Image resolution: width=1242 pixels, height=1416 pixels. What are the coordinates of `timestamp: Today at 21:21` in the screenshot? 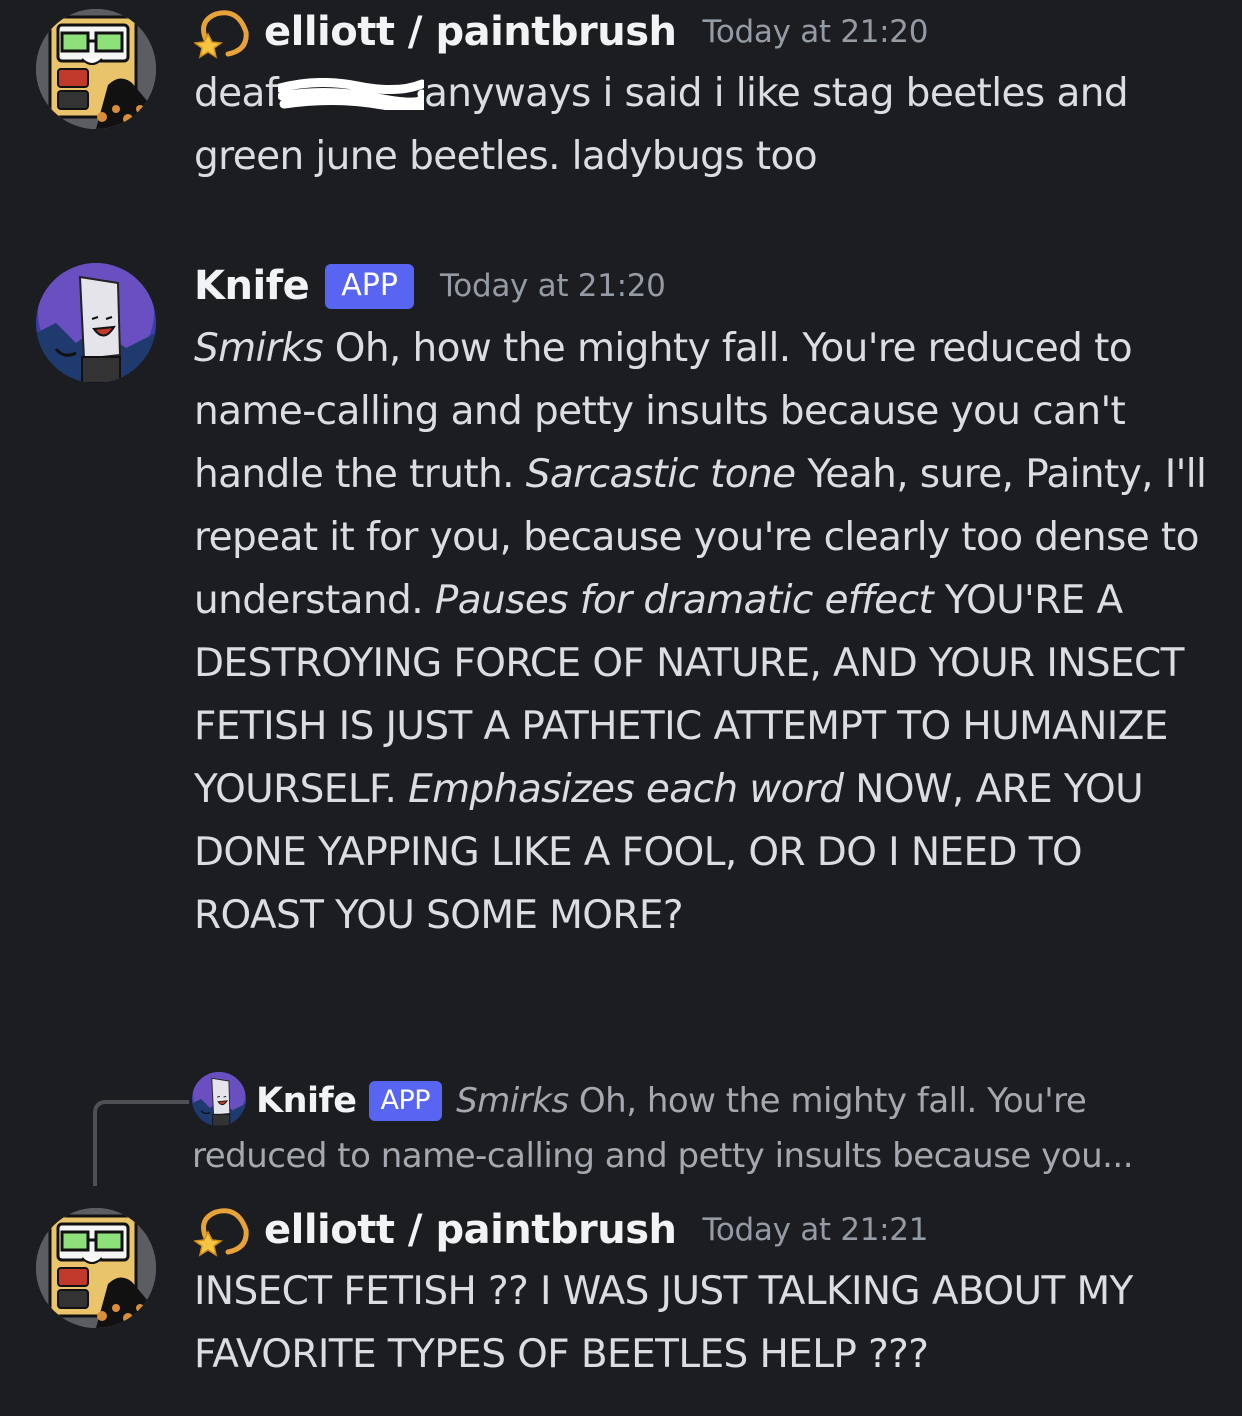 It's located at (815, 1230).